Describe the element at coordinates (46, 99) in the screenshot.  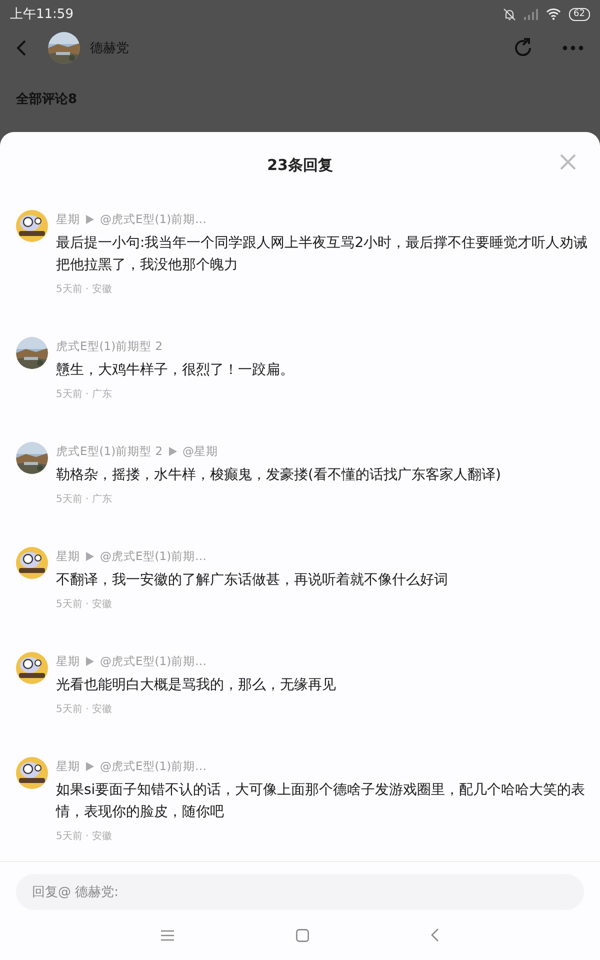
I see `comments-heading: 全部评论8` at that location.